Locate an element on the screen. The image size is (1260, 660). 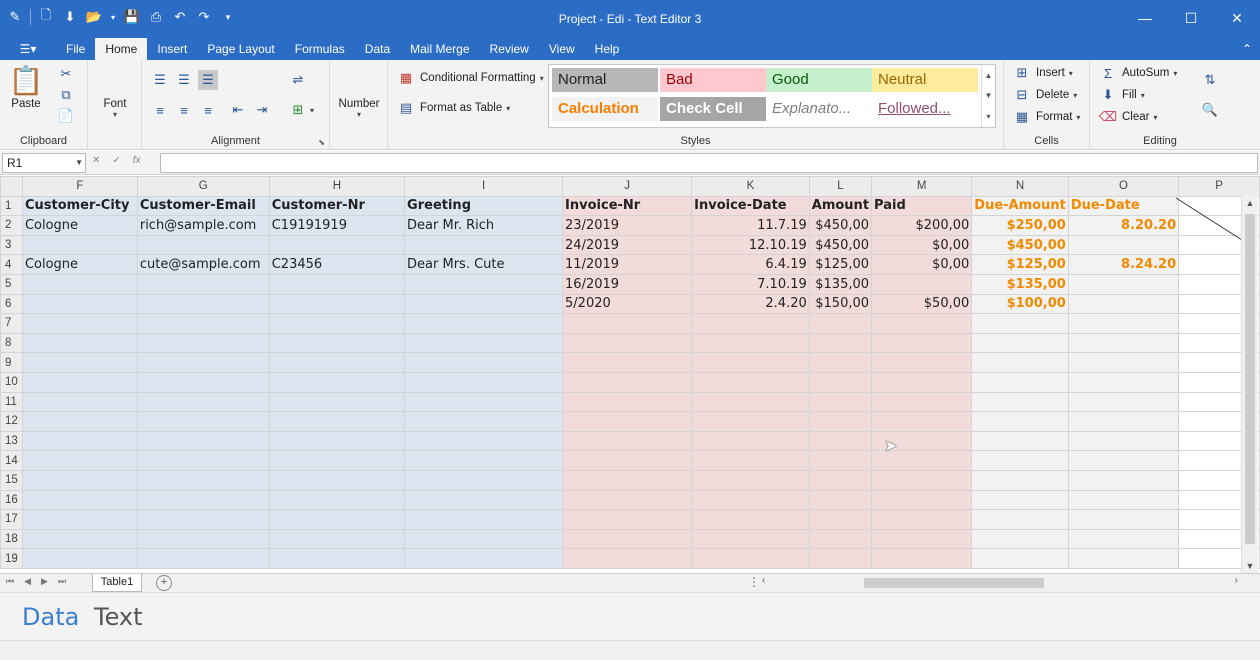
style-check-cell: Check Cell is located at coordinates (713, 109).